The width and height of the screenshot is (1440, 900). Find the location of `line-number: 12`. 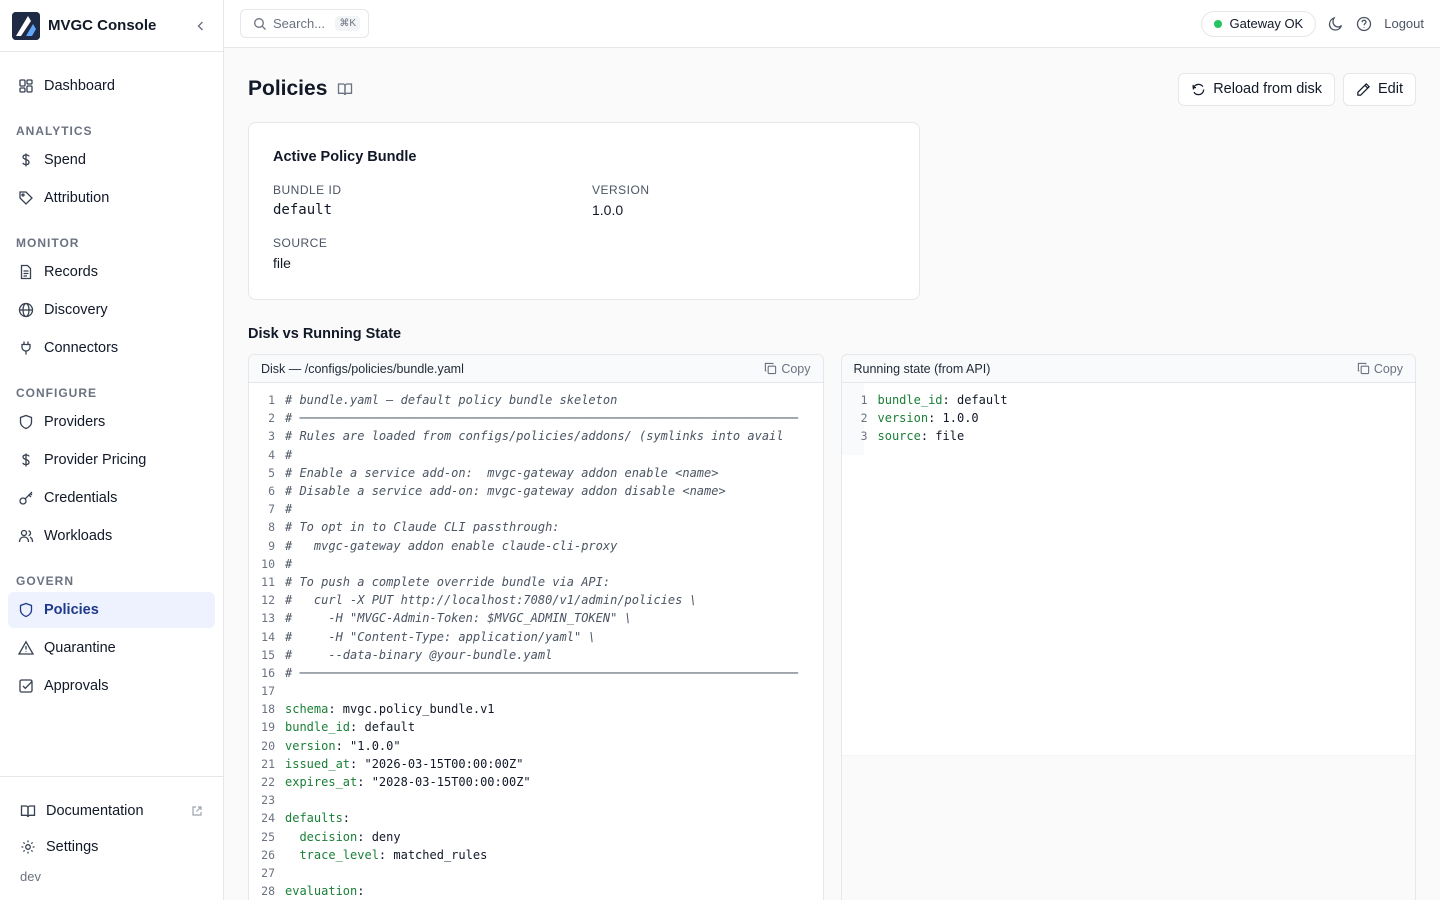

line-number: 12 is located at coordinates (268, 600).